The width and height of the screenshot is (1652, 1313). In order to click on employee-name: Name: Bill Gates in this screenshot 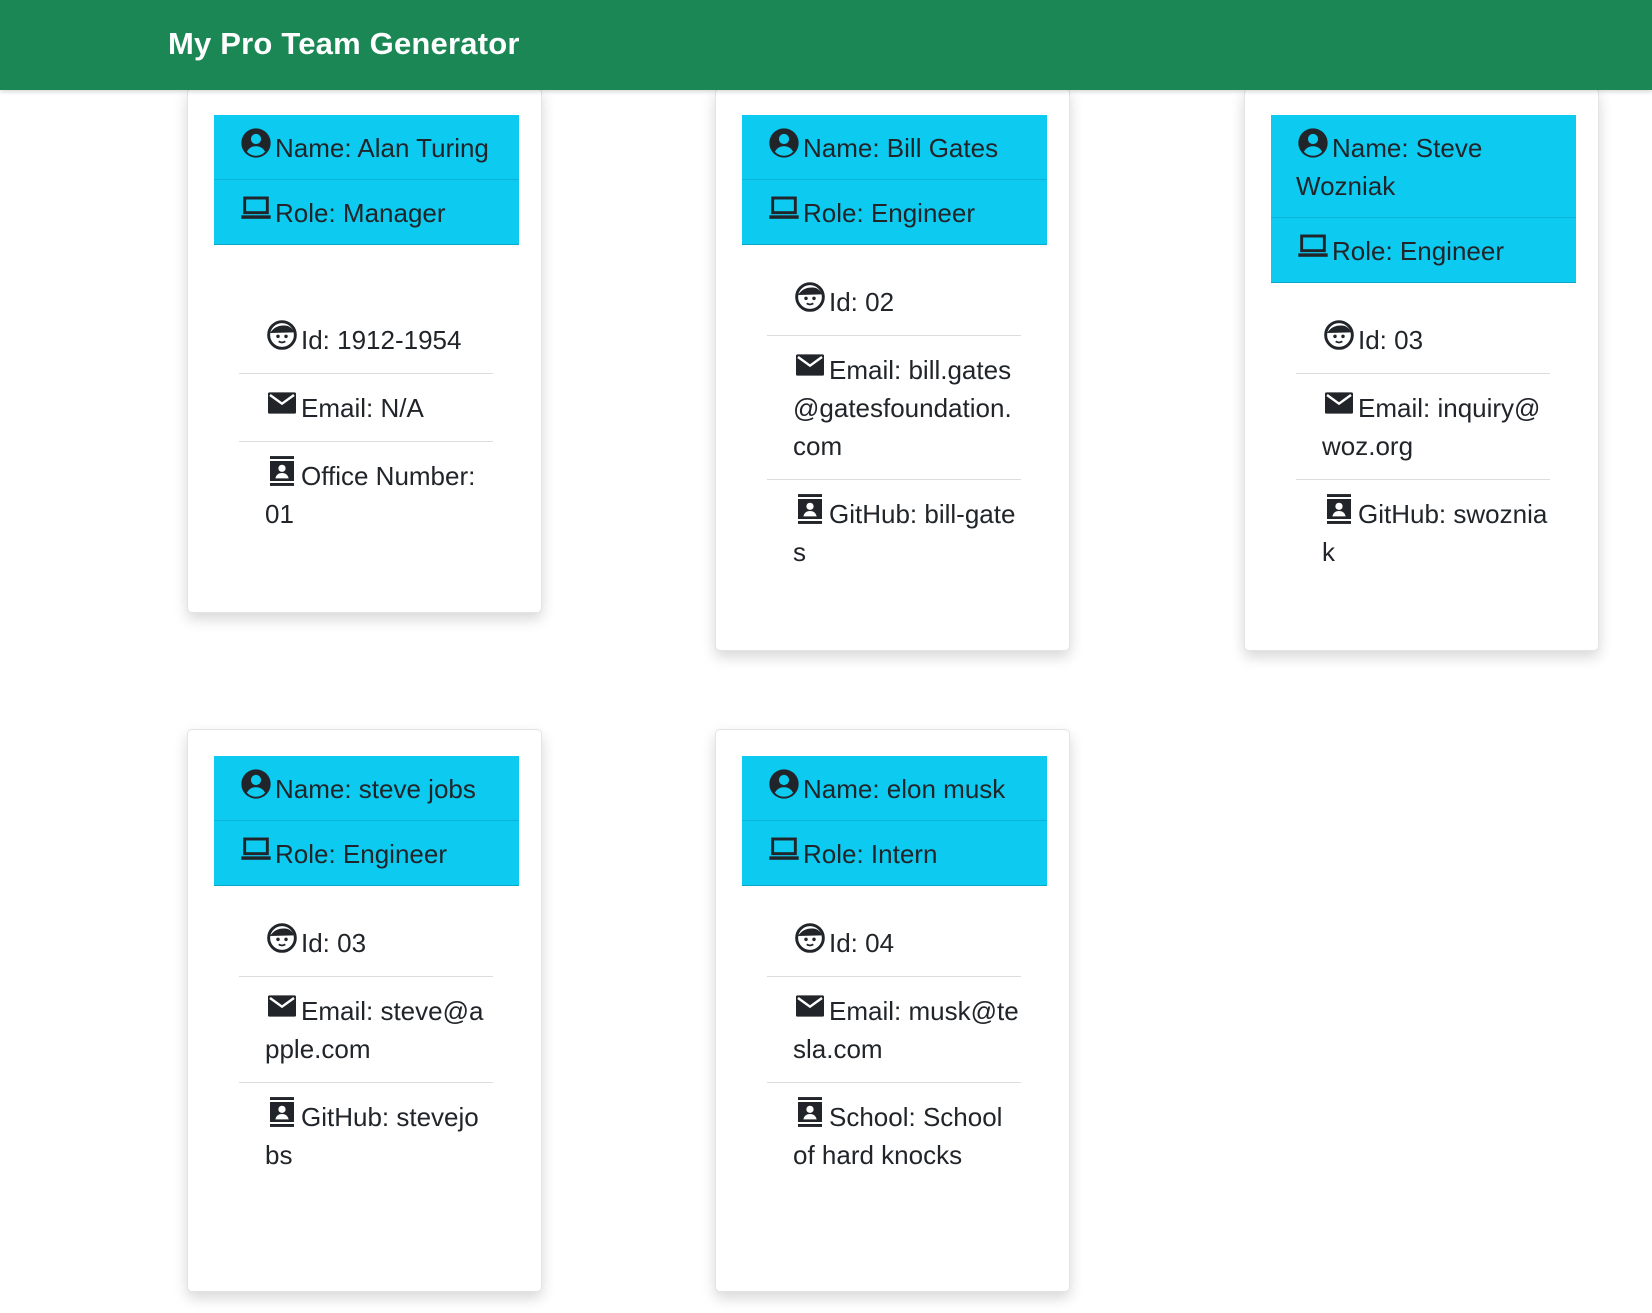, I will do `click(894, 147)`.